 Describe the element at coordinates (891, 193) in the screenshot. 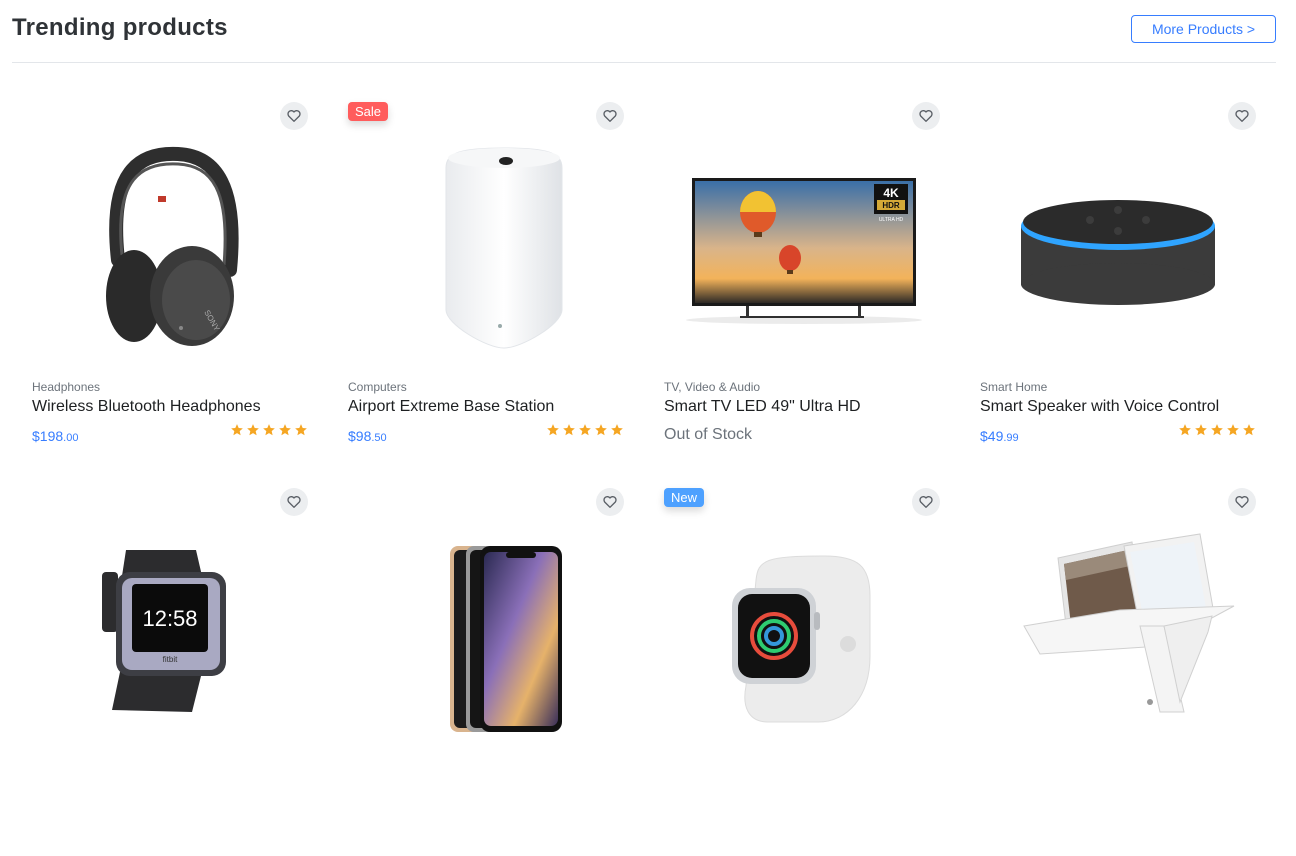

I see `tv-logo-top: 4K` at that location.